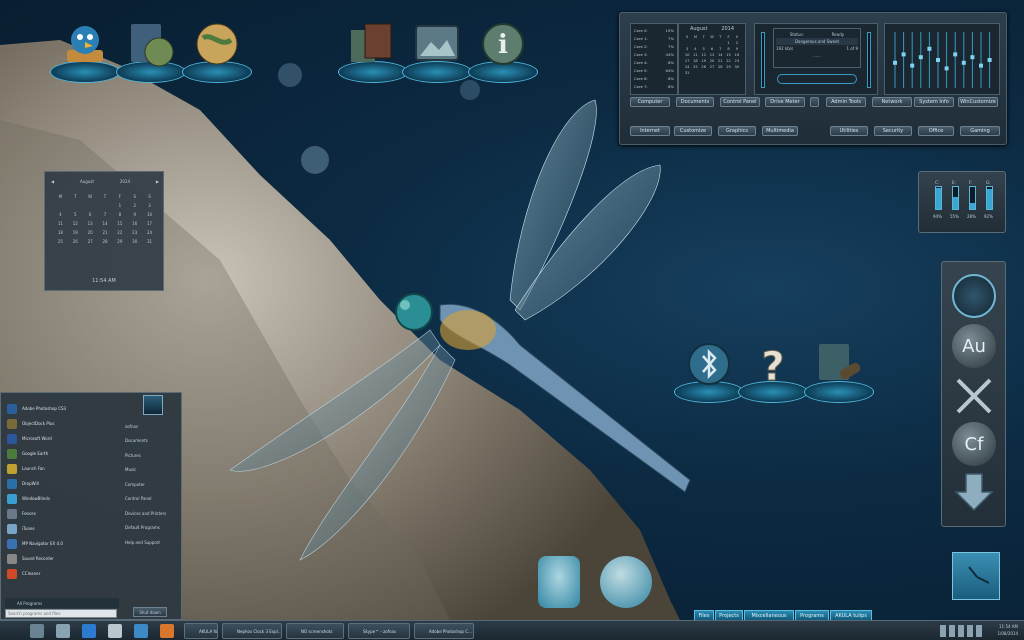  Describe the element at coordinates (152, 470) in the screenshot. I see `place-item: Music` at that location.